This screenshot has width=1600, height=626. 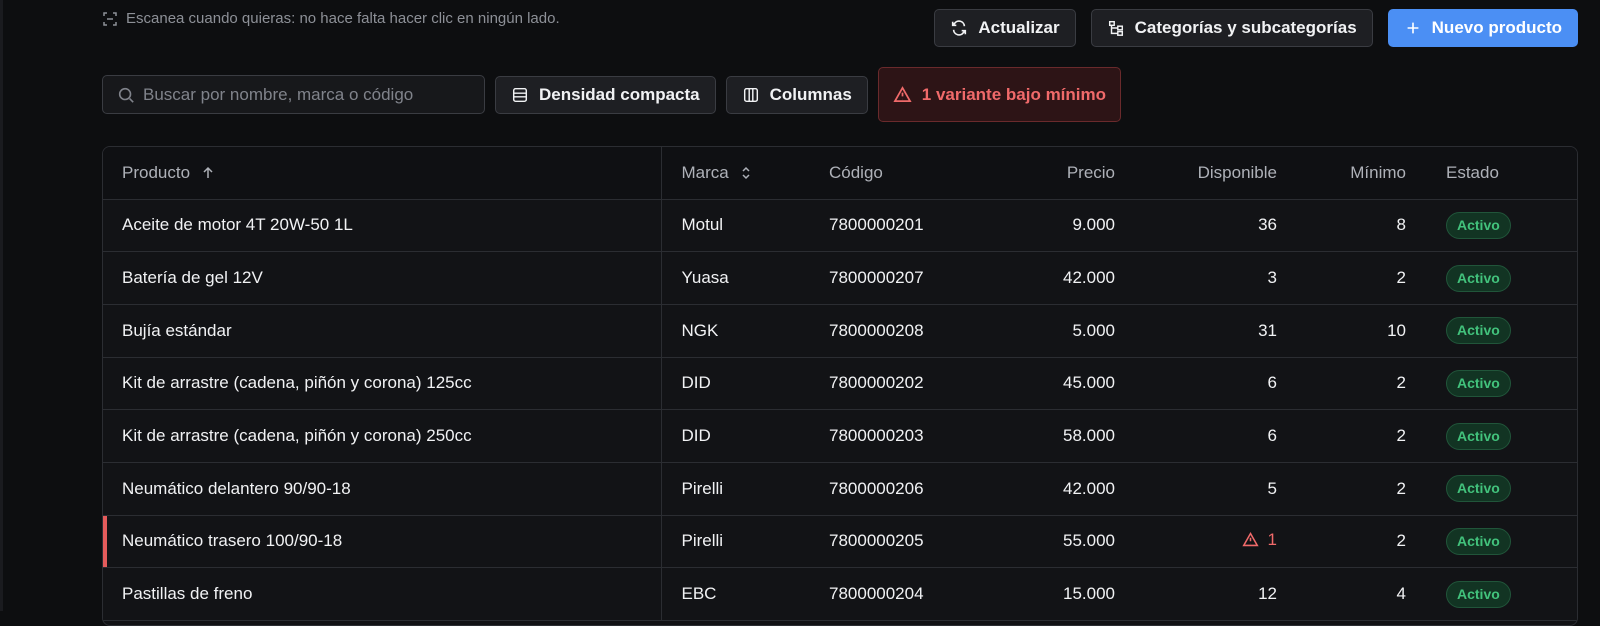 I want to click on categories-button: Categorías y subcategorías, so click(x=1231, y=28).